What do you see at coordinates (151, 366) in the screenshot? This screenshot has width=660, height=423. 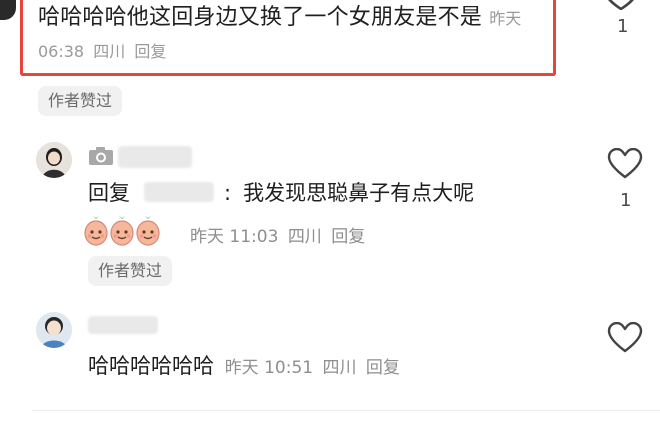 I see `comment-text: 哈哈哈哈哈哈` at bounding box center [151, 366].